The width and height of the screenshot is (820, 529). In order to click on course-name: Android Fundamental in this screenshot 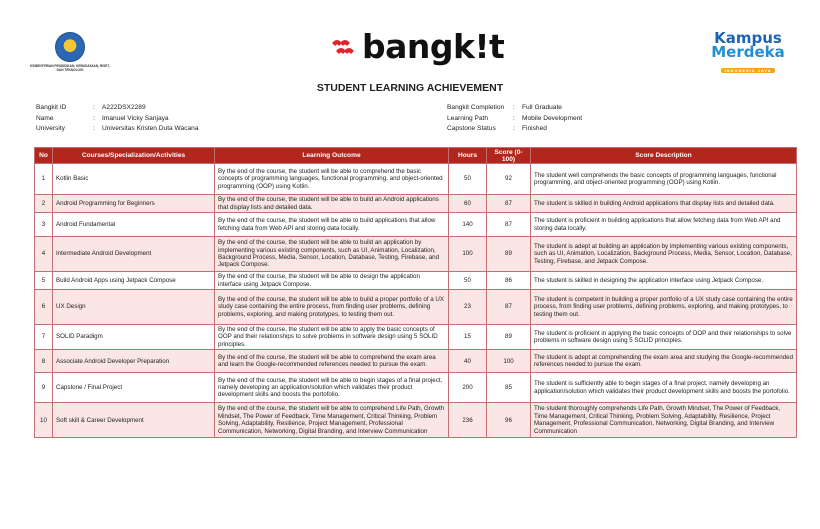, I will do `click(133, 224)`.